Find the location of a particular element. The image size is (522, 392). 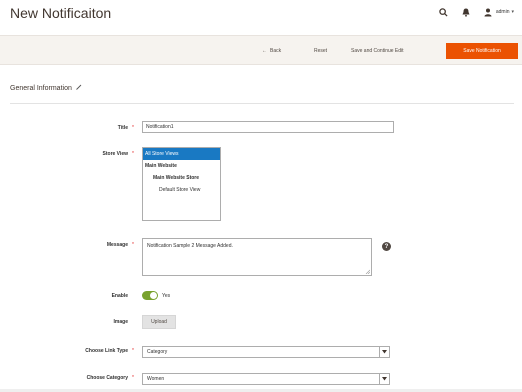

title-input: Notification1 is located at coordinates (268, 127).